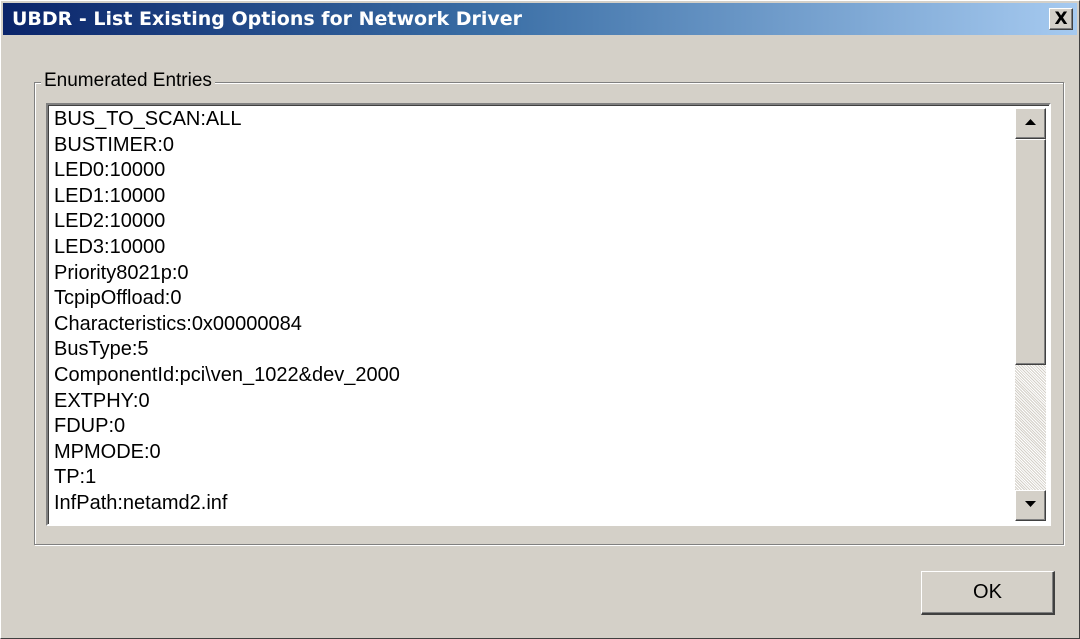 This screenshot has height=639, width=1080. What do you see at coordinates (534, 197) in the screenshot?
I see `list-item: LED1:10000` at bounding box center [534, 197].